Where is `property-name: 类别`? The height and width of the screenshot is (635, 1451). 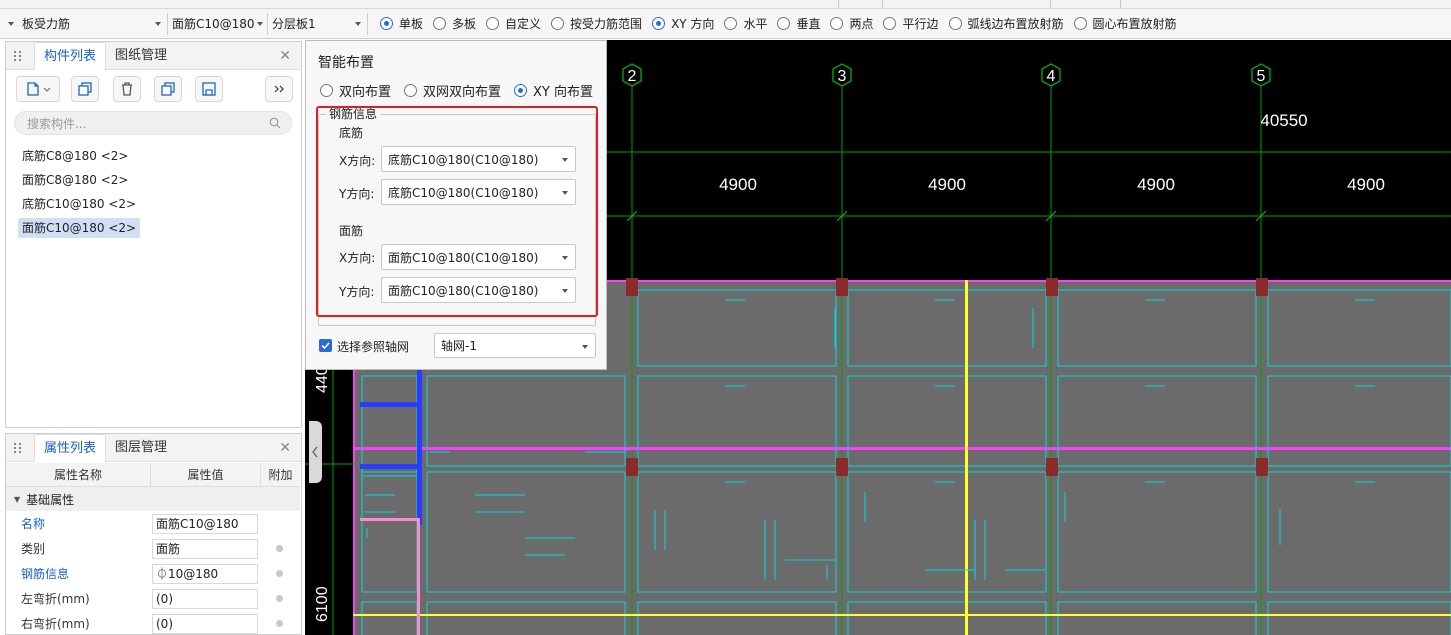 property-name: 类别 is located at coordinates (33, 549).